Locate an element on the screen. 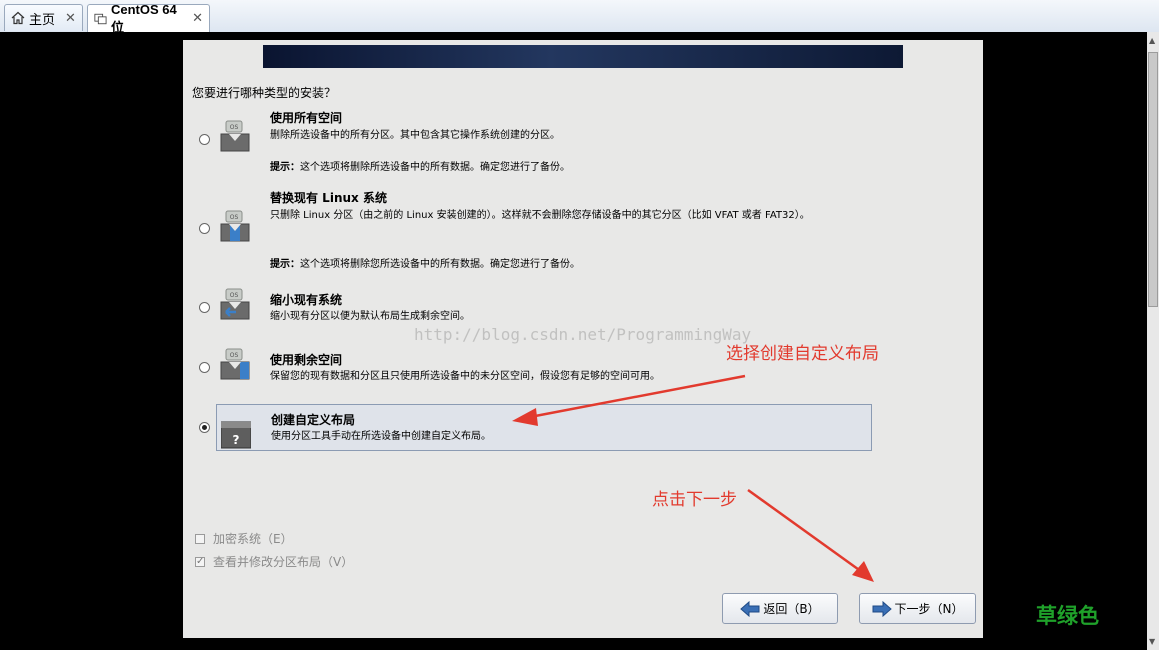  option-hint: 提示：这个选项将删除您所选设备中的所有数据。确定您进行了备份。 is located at coordinates (425, 262).